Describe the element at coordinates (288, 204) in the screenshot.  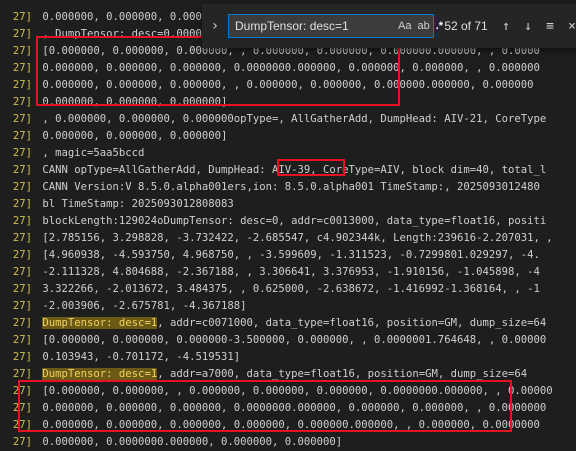
I see `editor-line: 27] bl TimeStamp: 2025093012808083` at that location.